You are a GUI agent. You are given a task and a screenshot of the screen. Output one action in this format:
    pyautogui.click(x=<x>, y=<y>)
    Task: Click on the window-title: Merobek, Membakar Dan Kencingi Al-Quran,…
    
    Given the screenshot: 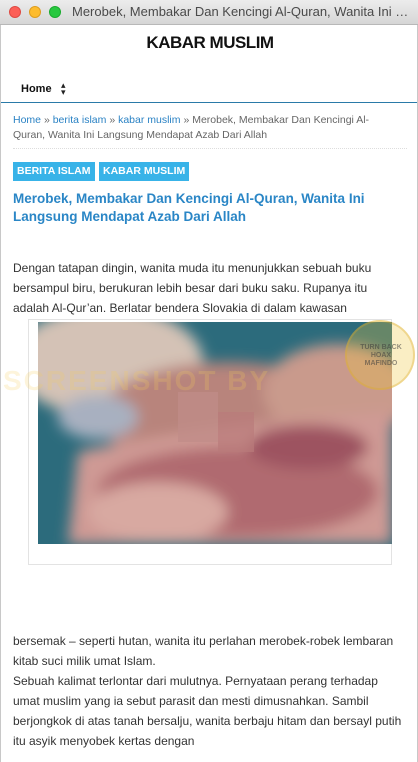 What is the action you would take?
    pyautogui.click(x=242, y=11)
    